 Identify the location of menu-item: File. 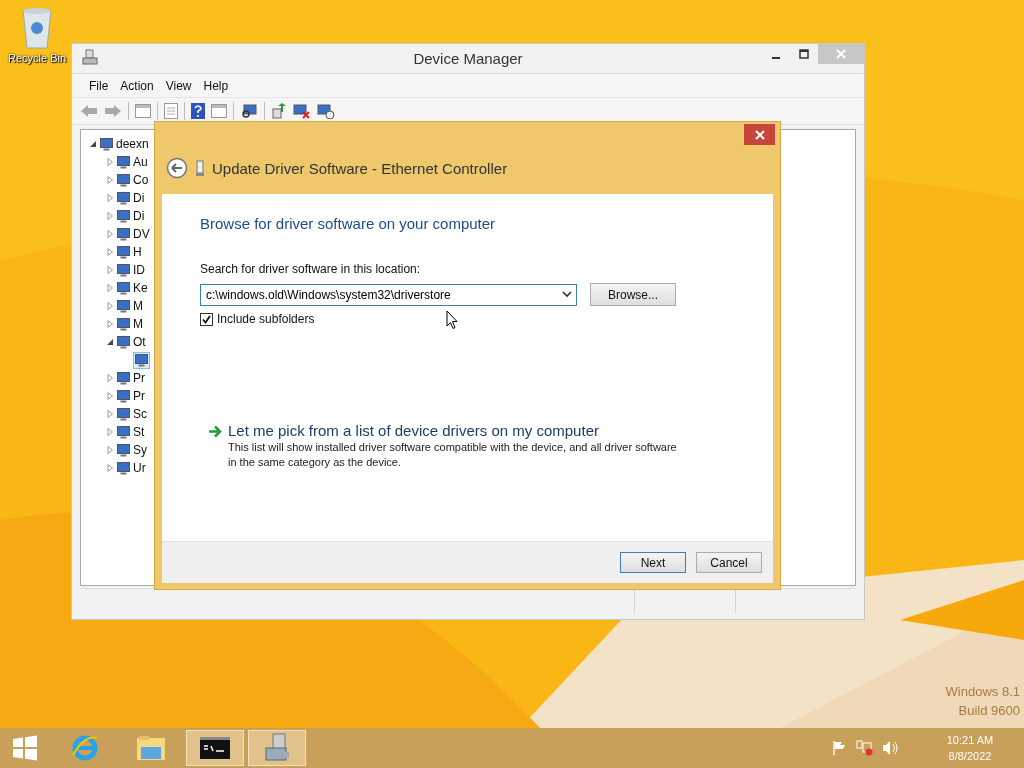
(99, 85).